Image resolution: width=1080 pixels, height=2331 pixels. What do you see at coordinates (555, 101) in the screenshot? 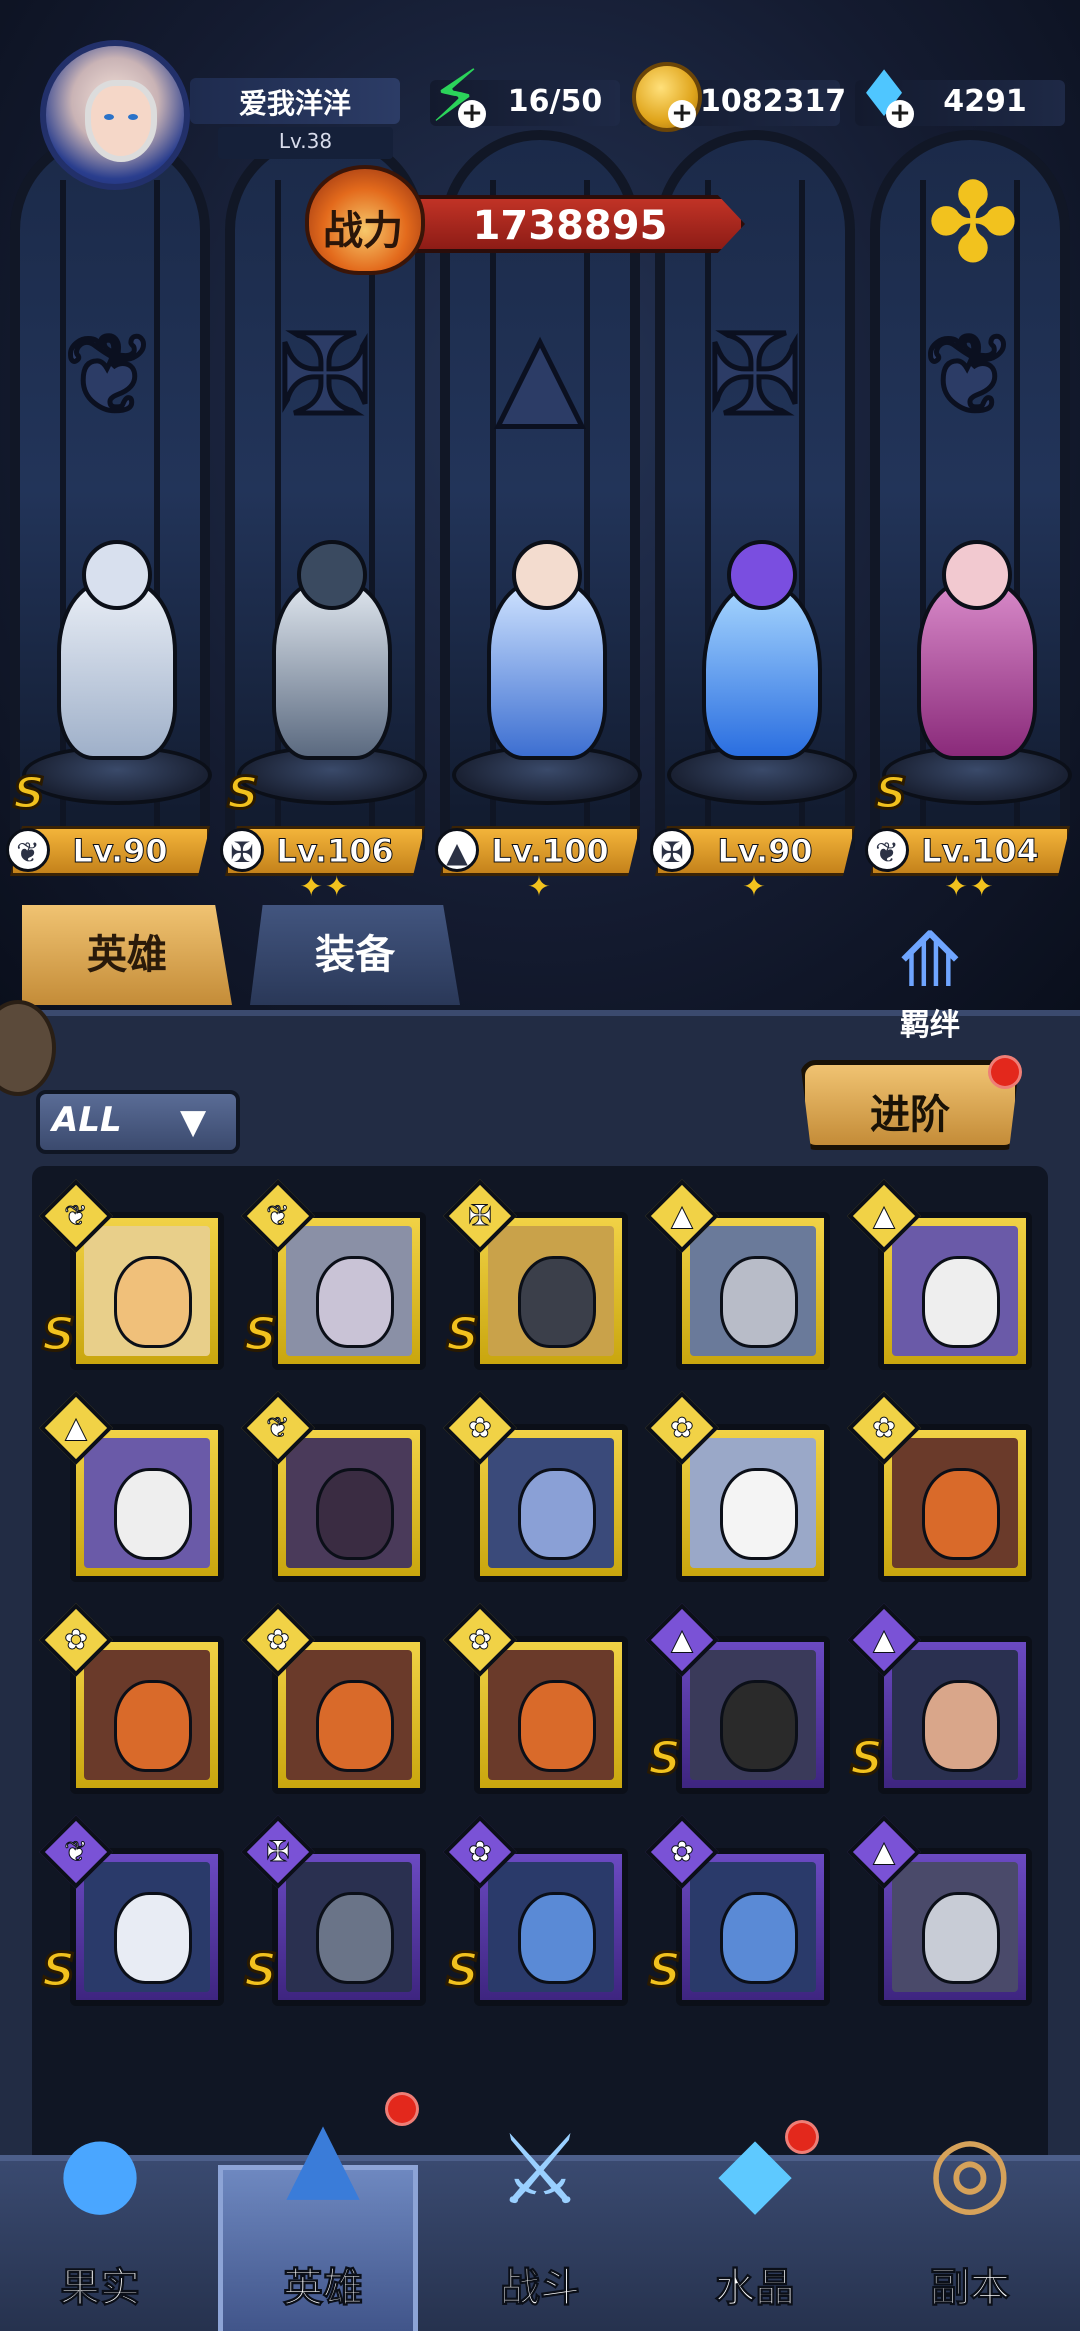
I see `energy-value: 16/50` at bounding box center [555, 101].